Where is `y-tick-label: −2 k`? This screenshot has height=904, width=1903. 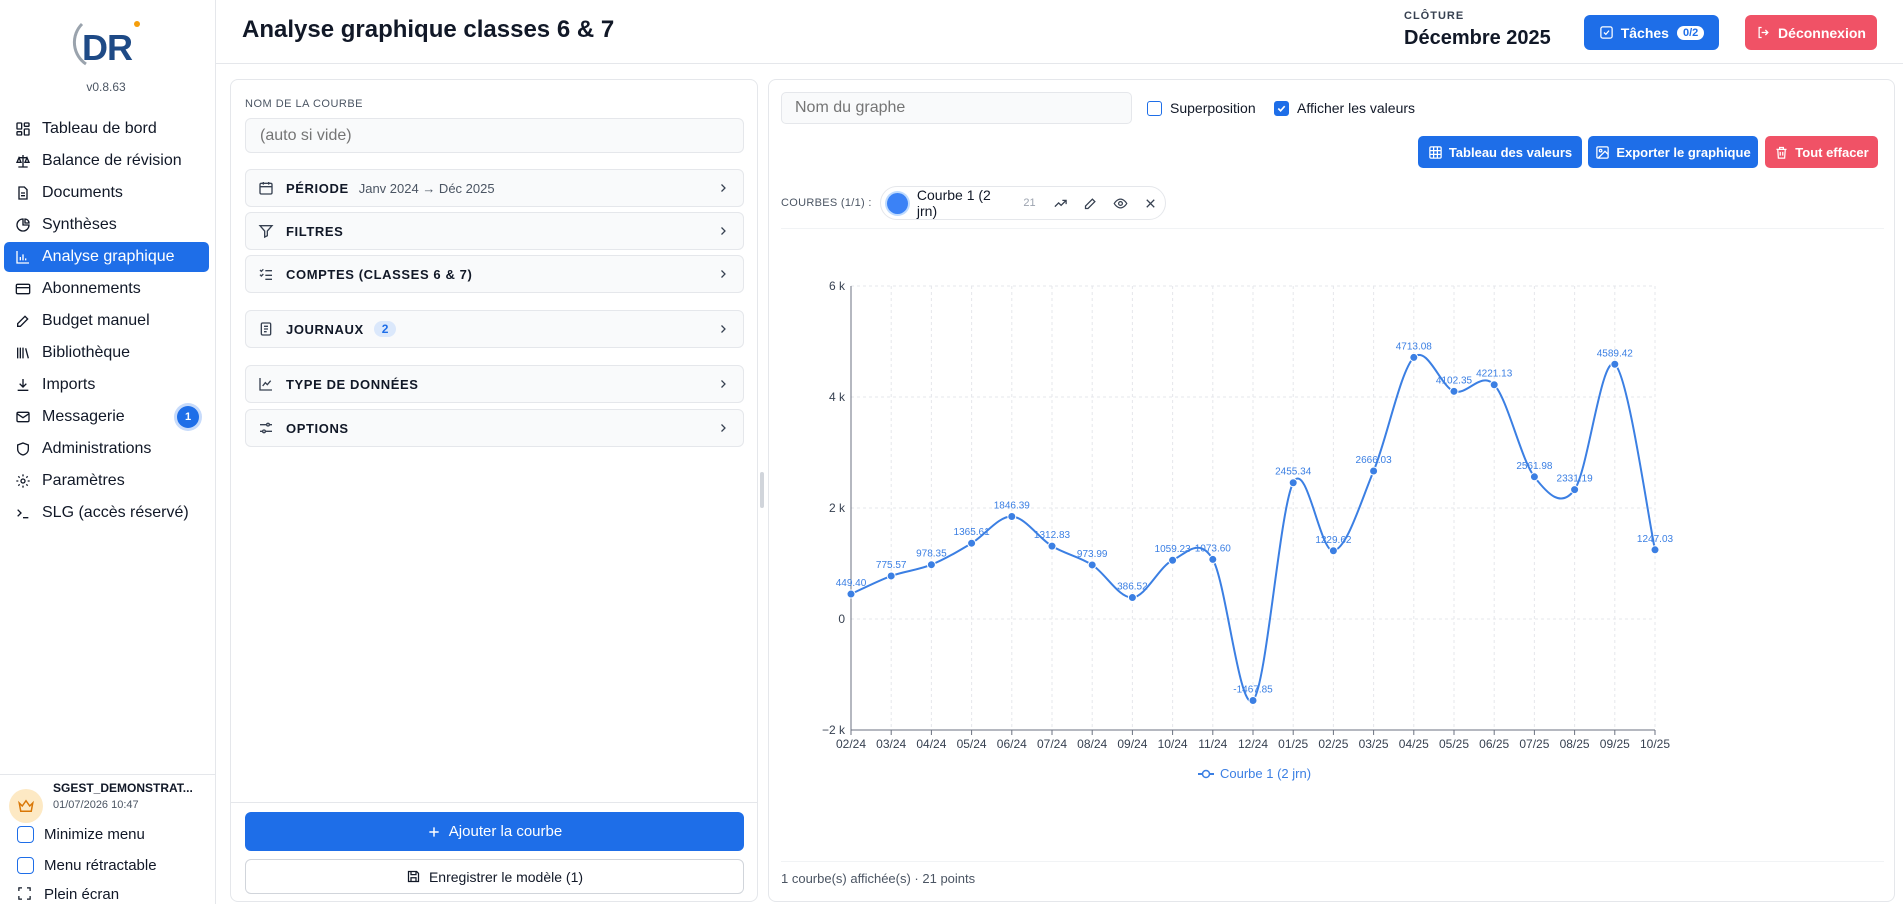
y-tick-label: −2 k is located at coordinates (834, 730).